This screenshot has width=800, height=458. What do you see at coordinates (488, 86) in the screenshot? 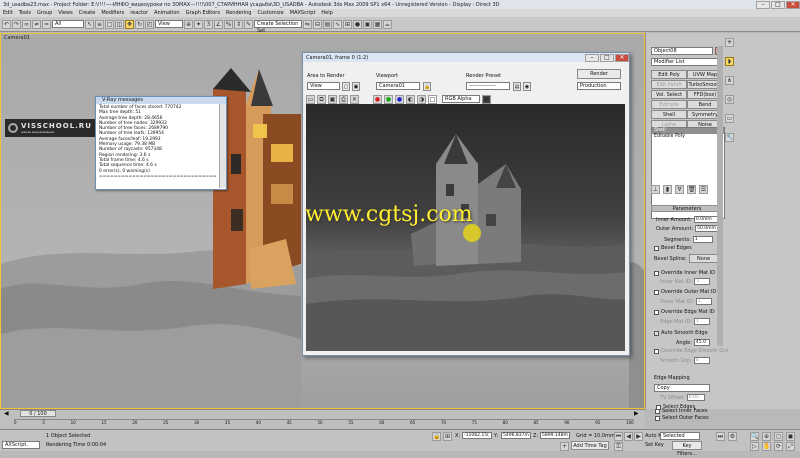
I see `render-preset-dropdown: ---------------` at bounding box center [488, 86].